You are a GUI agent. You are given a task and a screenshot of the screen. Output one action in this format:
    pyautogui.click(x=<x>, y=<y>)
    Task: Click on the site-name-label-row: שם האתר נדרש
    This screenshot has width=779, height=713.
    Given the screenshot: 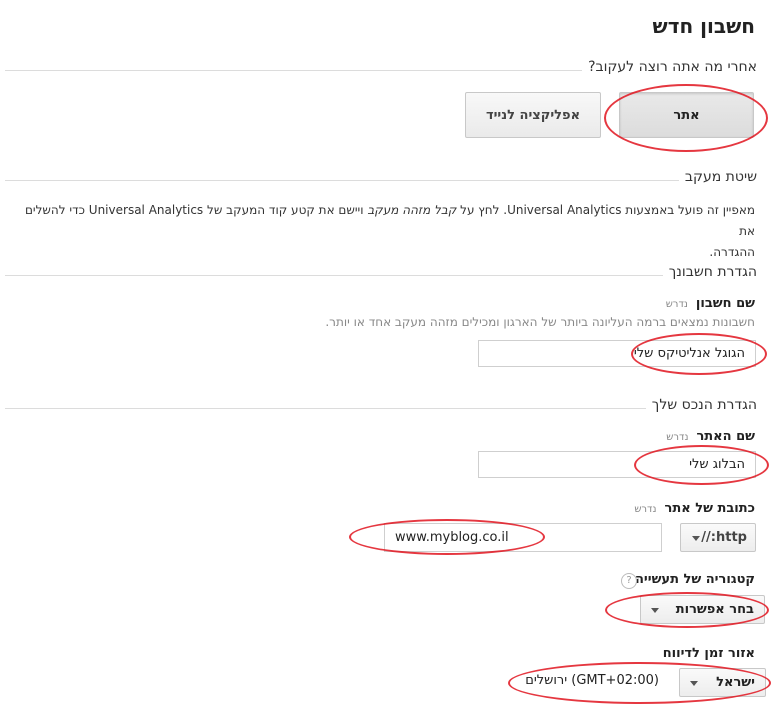 What is the action you would take?
    pyautogui.click(x=710, y=436)
    